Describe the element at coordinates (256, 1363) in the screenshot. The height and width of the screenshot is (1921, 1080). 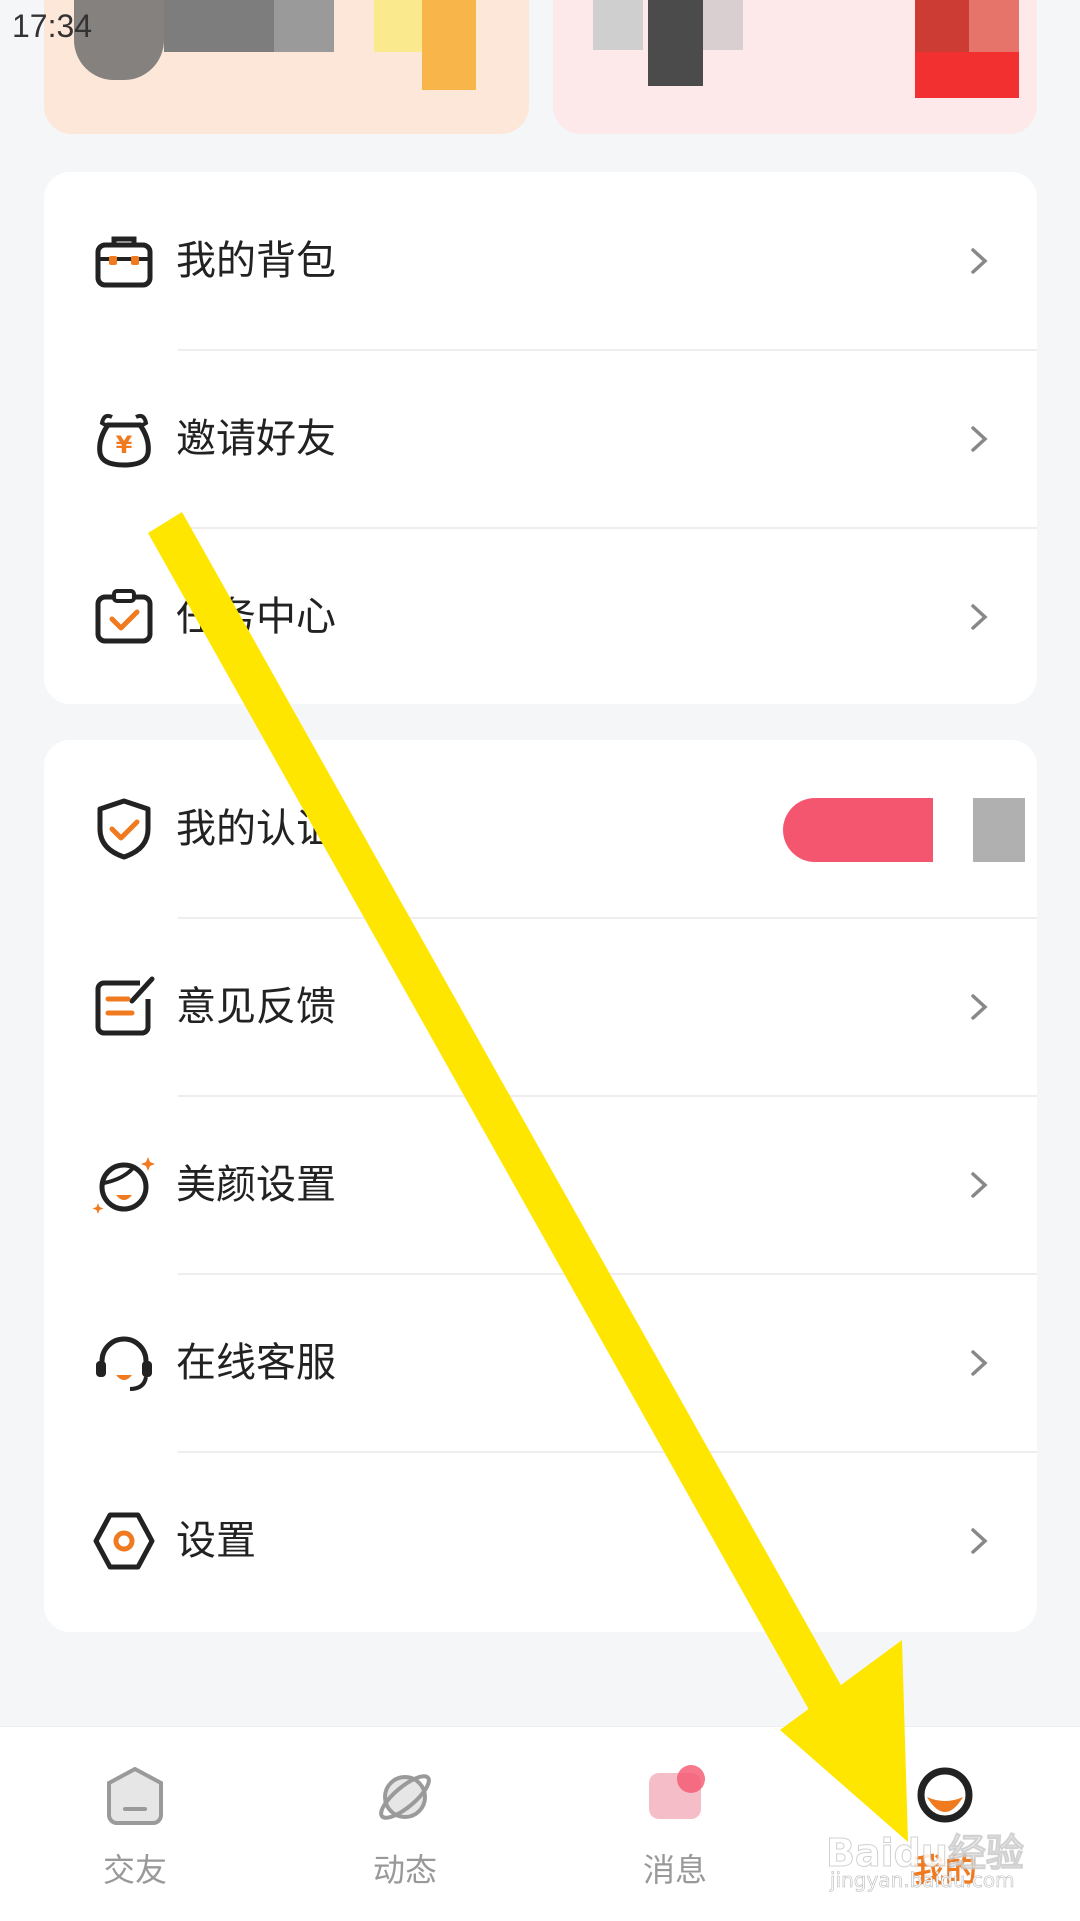
I see `menu-item-label: 在线客服` at that location.